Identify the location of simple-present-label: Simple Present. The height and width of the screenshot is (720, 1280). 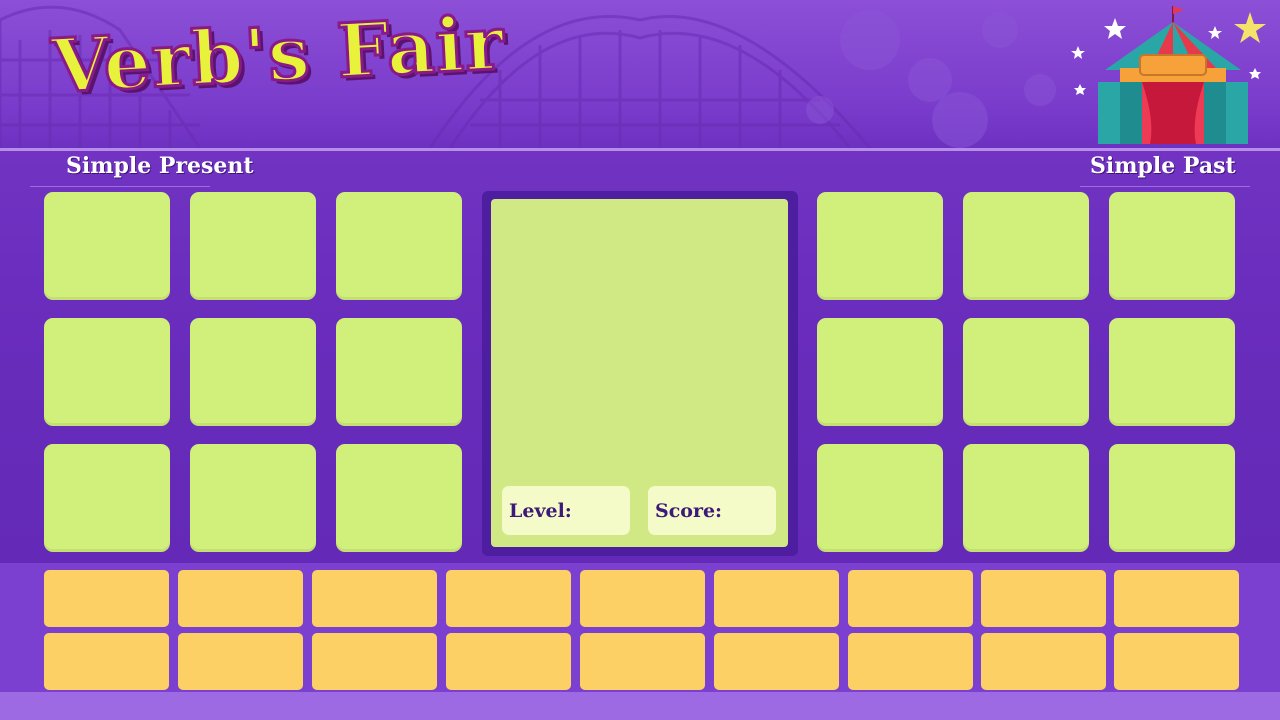
(160, 166).